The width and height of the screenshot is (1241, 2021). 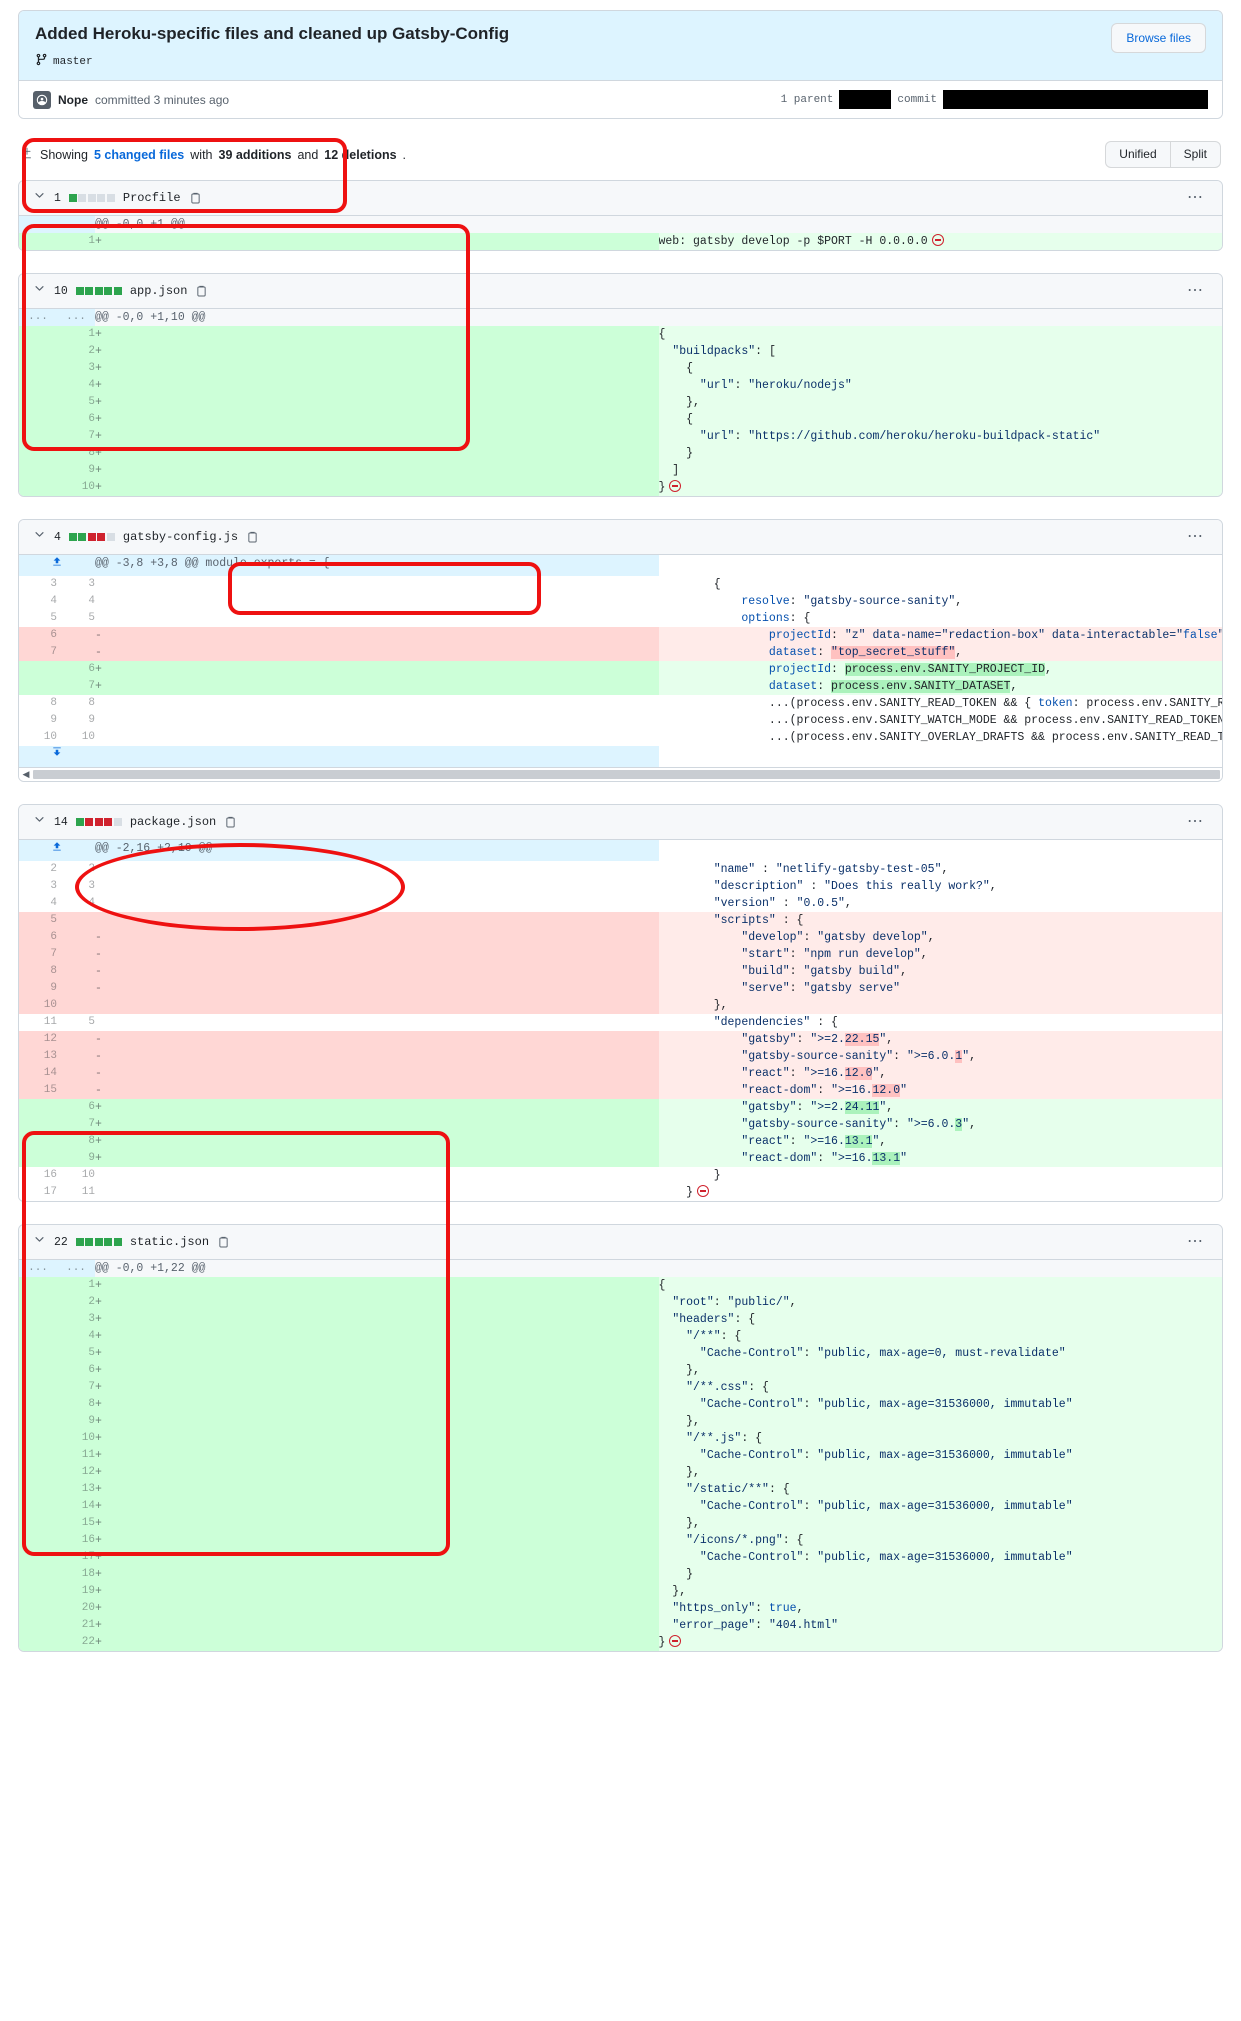 I want to click on diff-row: 16 + "/icons/*.png": {, so click(x=620, y=1541).